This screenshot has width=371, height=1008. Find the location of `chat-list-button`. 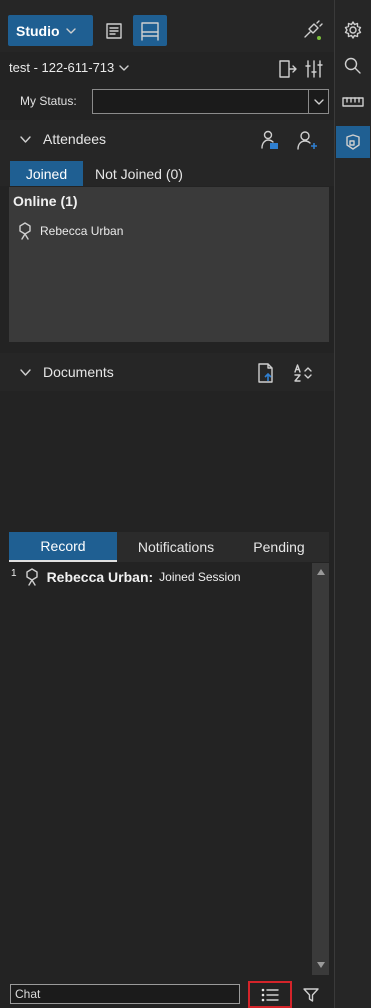

chat-list-button is located at coordinates (270, 994).